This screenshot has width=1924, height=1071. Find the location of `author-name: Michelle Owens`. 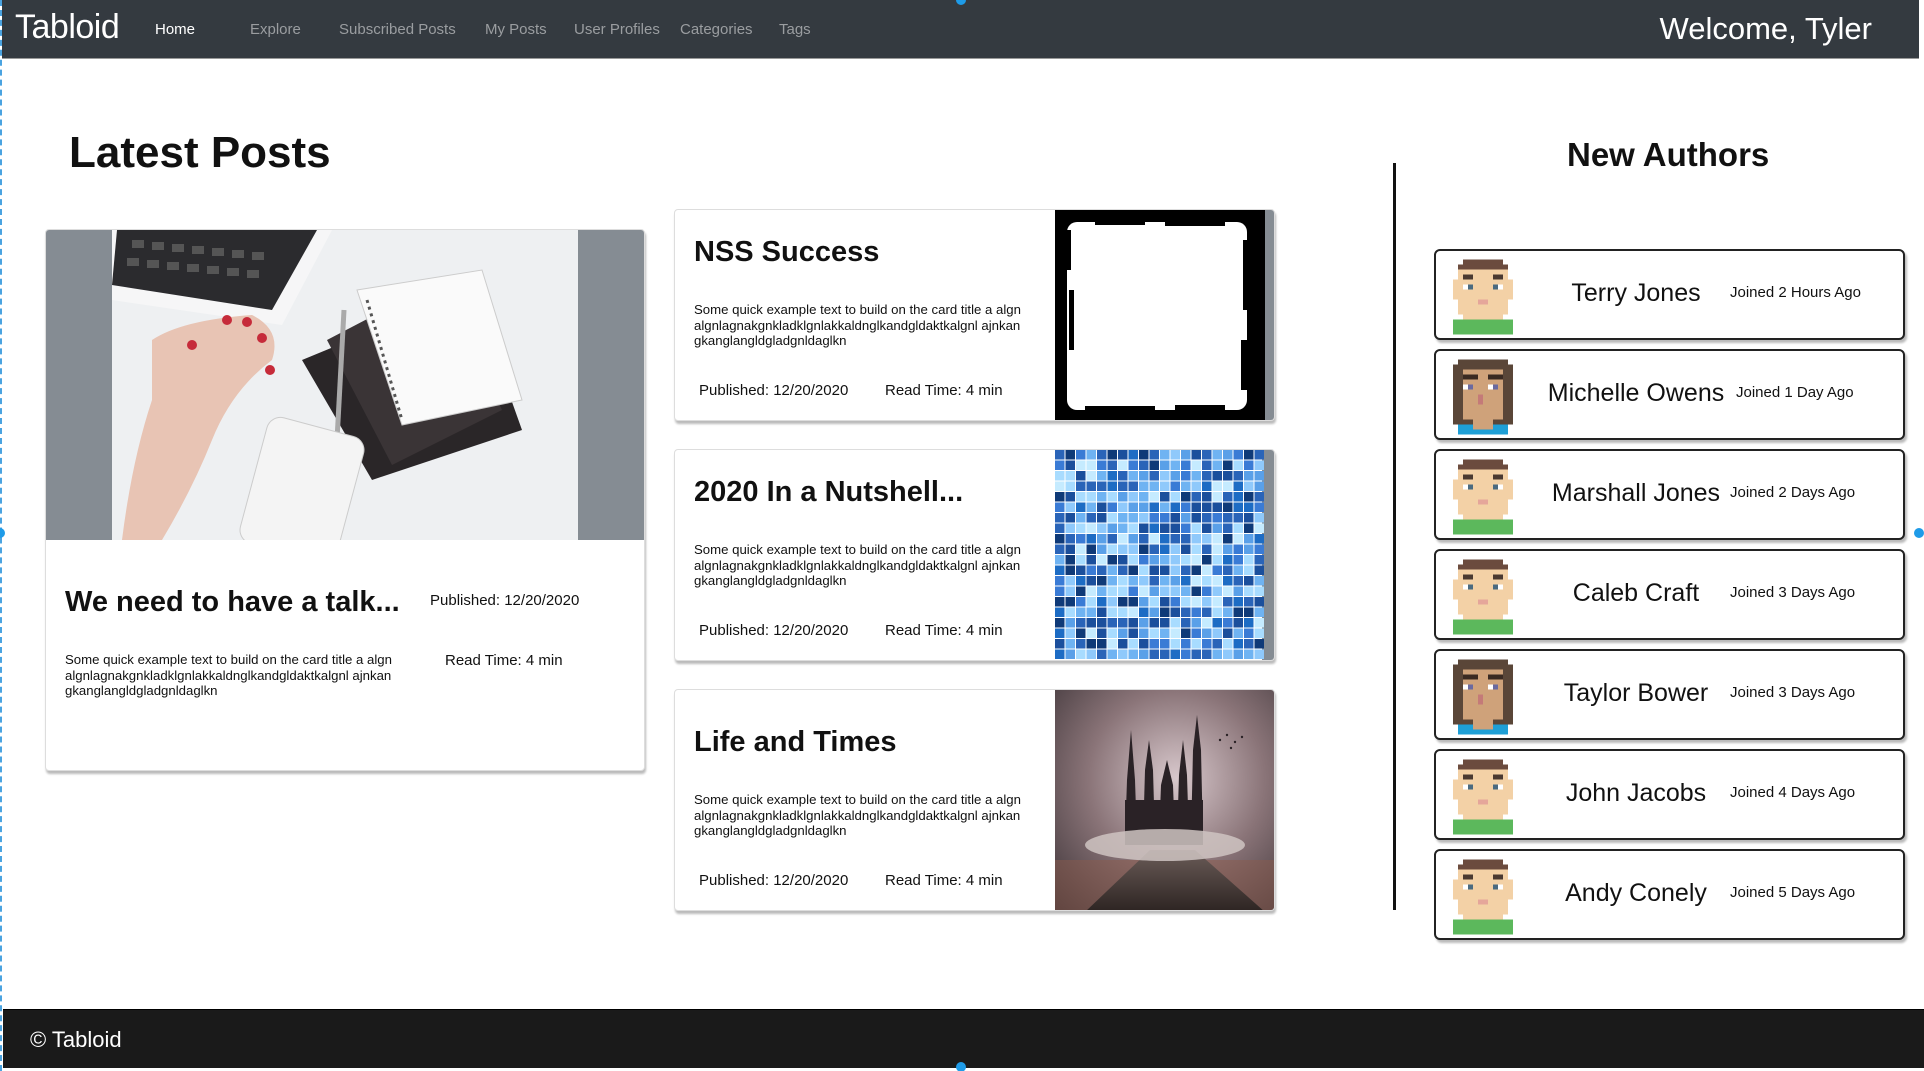

author-name: Michelle Owens is located at coordinates (1636, 393).